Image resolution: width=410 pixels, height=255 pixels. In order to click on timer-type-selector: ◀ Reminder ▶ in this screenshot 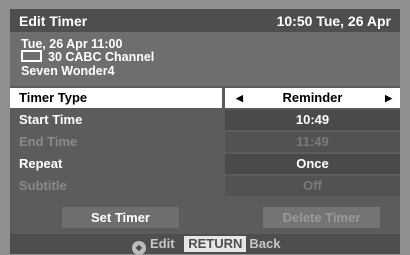, I will do `click(312, 98)`.